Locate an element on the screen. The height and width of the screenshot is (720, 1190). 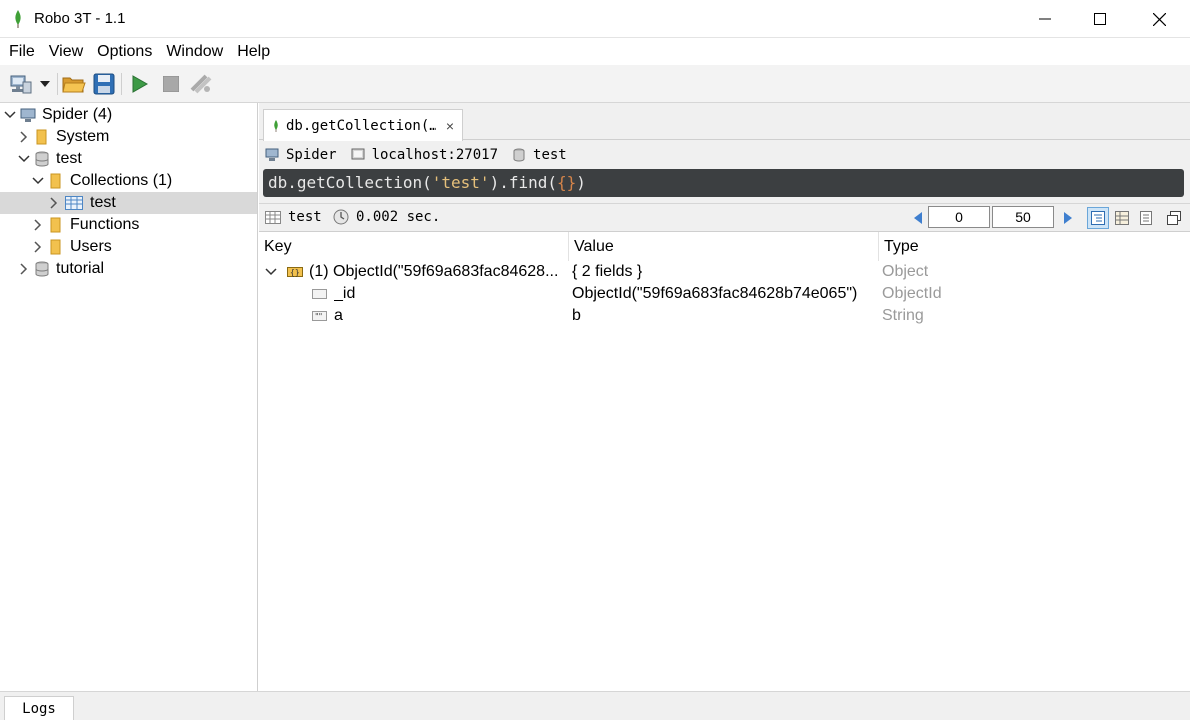
execute-play-icon is located at coordinates (140, 84).